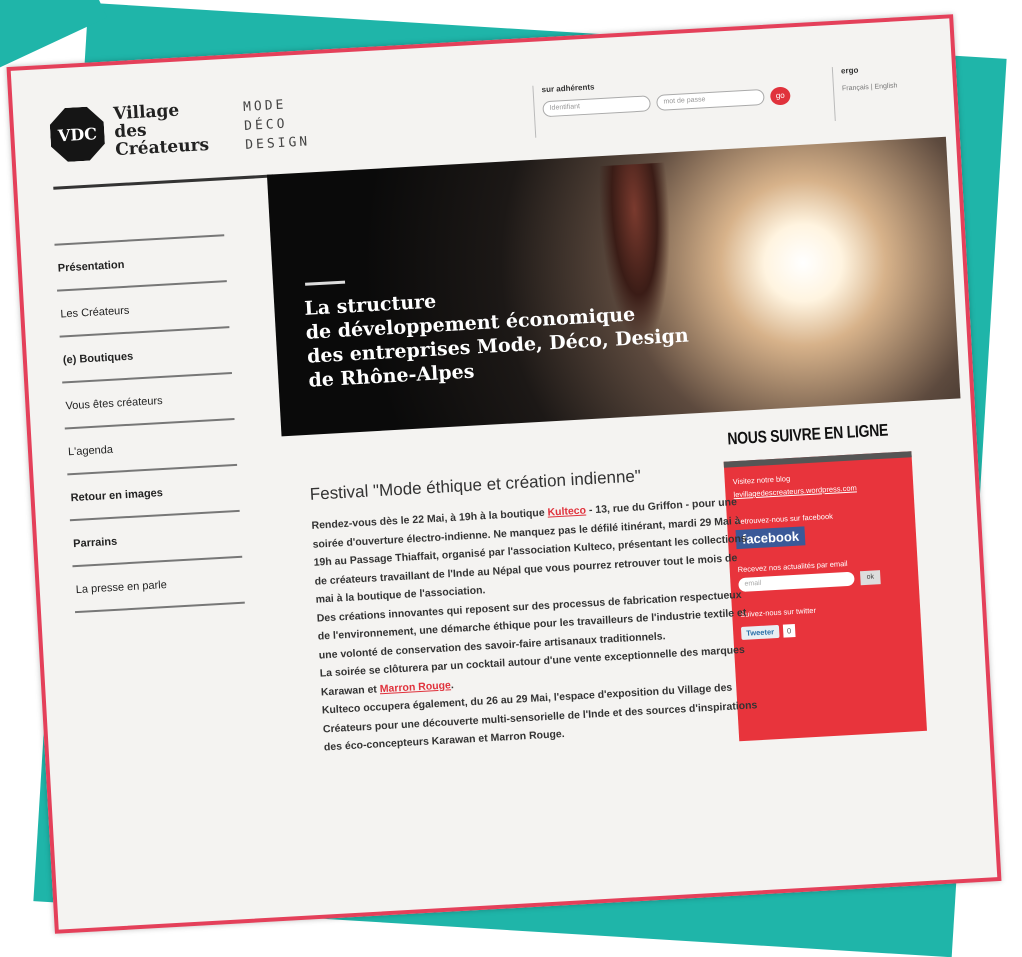 This screenshot has height=957, width=1022. I want to click on login-go-button: go, so click(780, 96).